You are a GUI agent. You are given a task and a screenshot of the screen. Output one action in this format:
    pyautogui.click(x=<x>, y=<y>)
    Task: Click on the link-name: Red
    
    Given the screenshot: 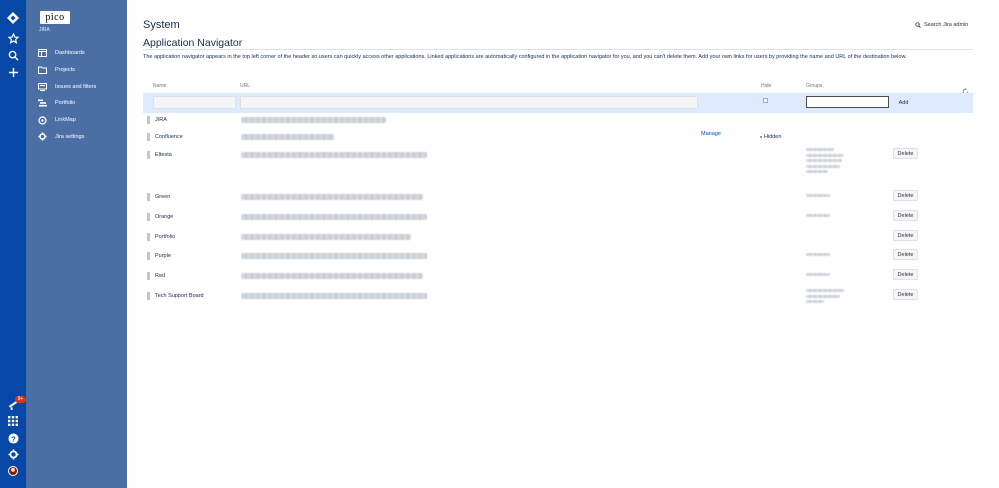 What is the action you would take?
    pyautogui.click(x=160, y=276)
    